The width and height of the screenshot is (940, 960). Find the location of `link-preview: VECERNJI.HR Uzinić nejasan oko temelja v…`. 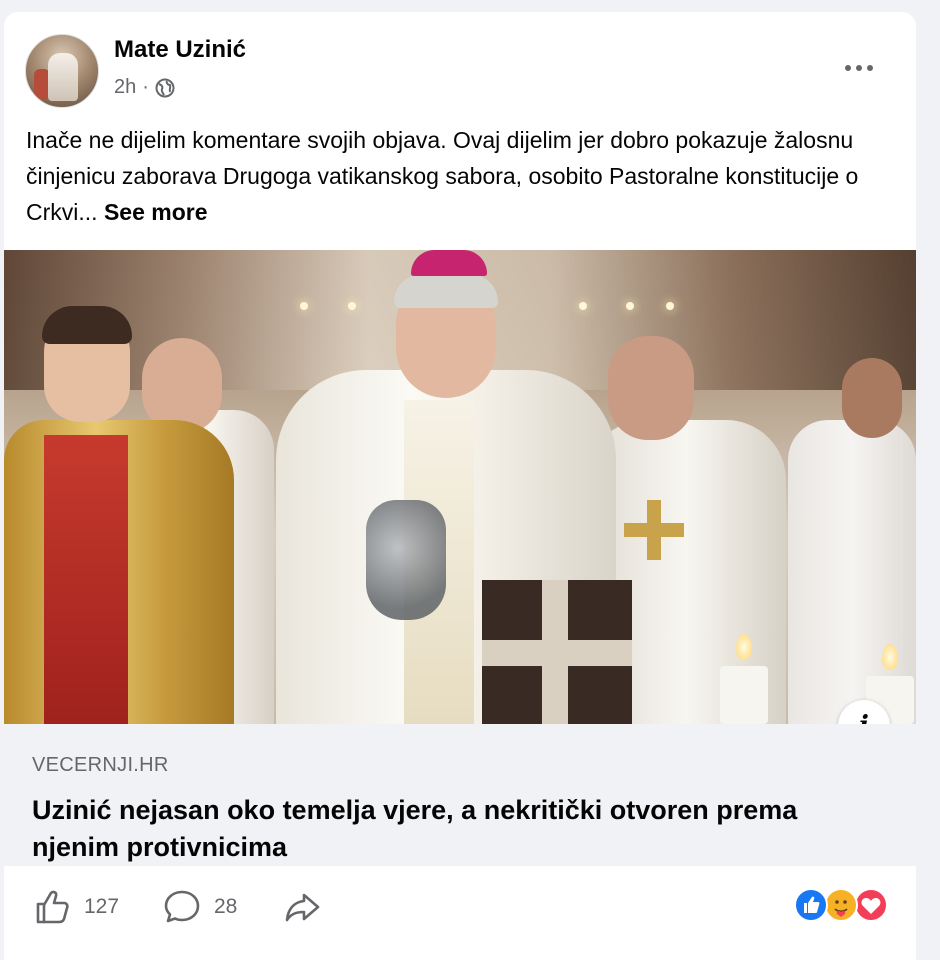

link-preview: VECERNJI.HR Uzinić nejasan oko temelja v… is located at coordinates (460, 795).